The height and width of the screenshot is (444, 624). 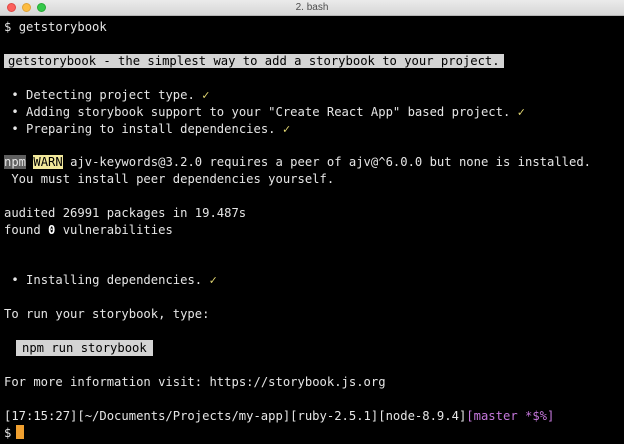 I want to click on window-title: 2. bash, so click(x=312, y=7).